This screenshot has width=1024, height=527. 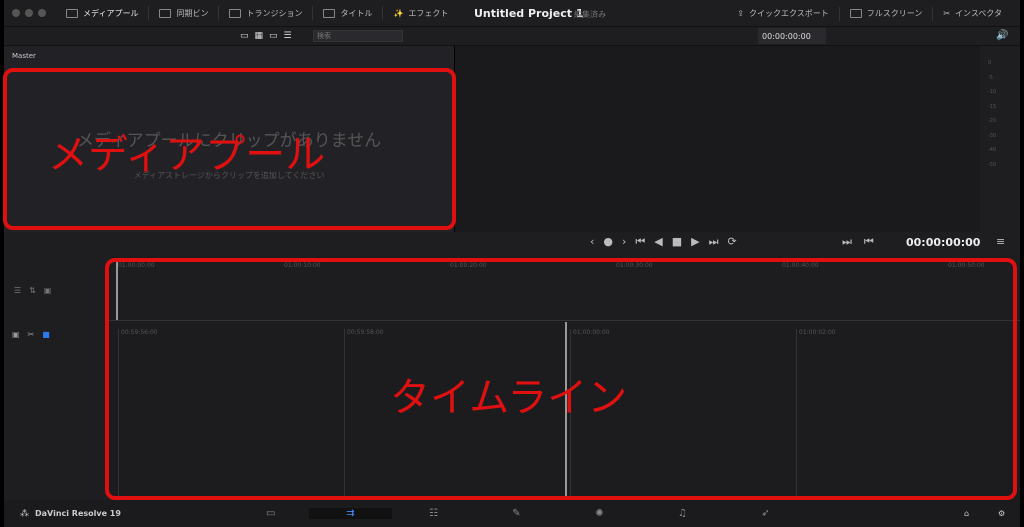 I want to click on meter-label: -40, so click(x=992, y=150).